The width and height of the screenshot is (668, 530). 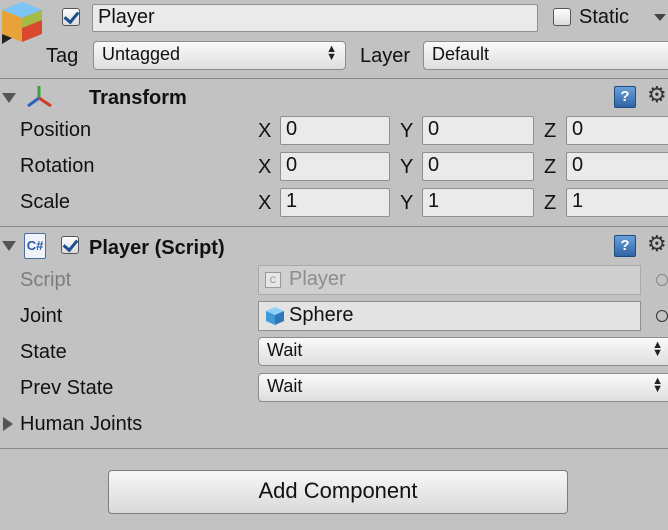 What do you see at coordinates (335, 166) in the screenshot?
I see `rotation-x-field: 0` at bounding box center [335, 166].